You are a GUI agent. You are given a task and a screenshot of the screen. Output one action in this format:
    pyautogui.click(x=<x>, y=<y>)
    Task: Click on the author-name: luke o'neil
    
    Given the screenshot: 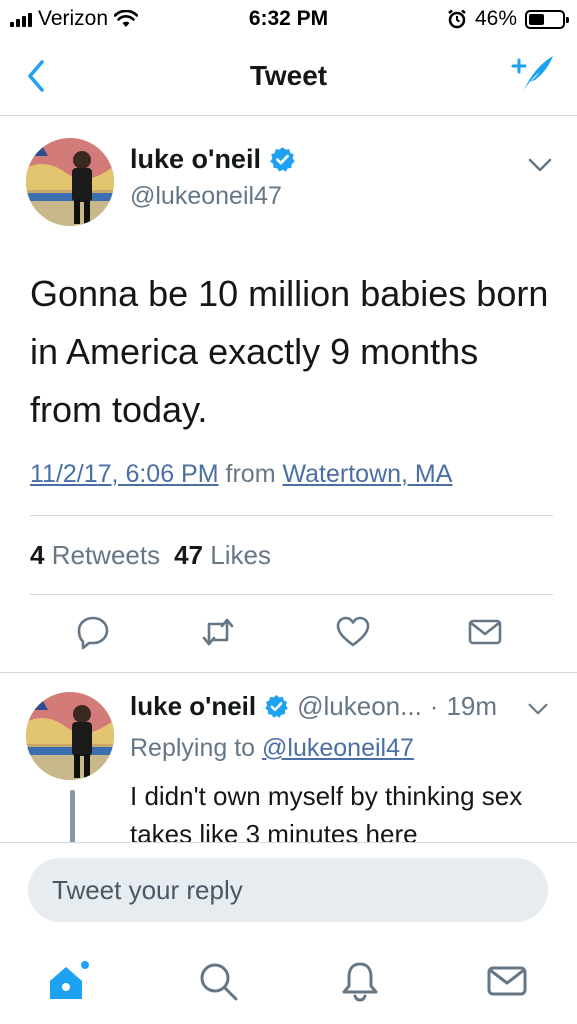 What is the action you would take?
    pyautogui.click(x=195, y=159)
    